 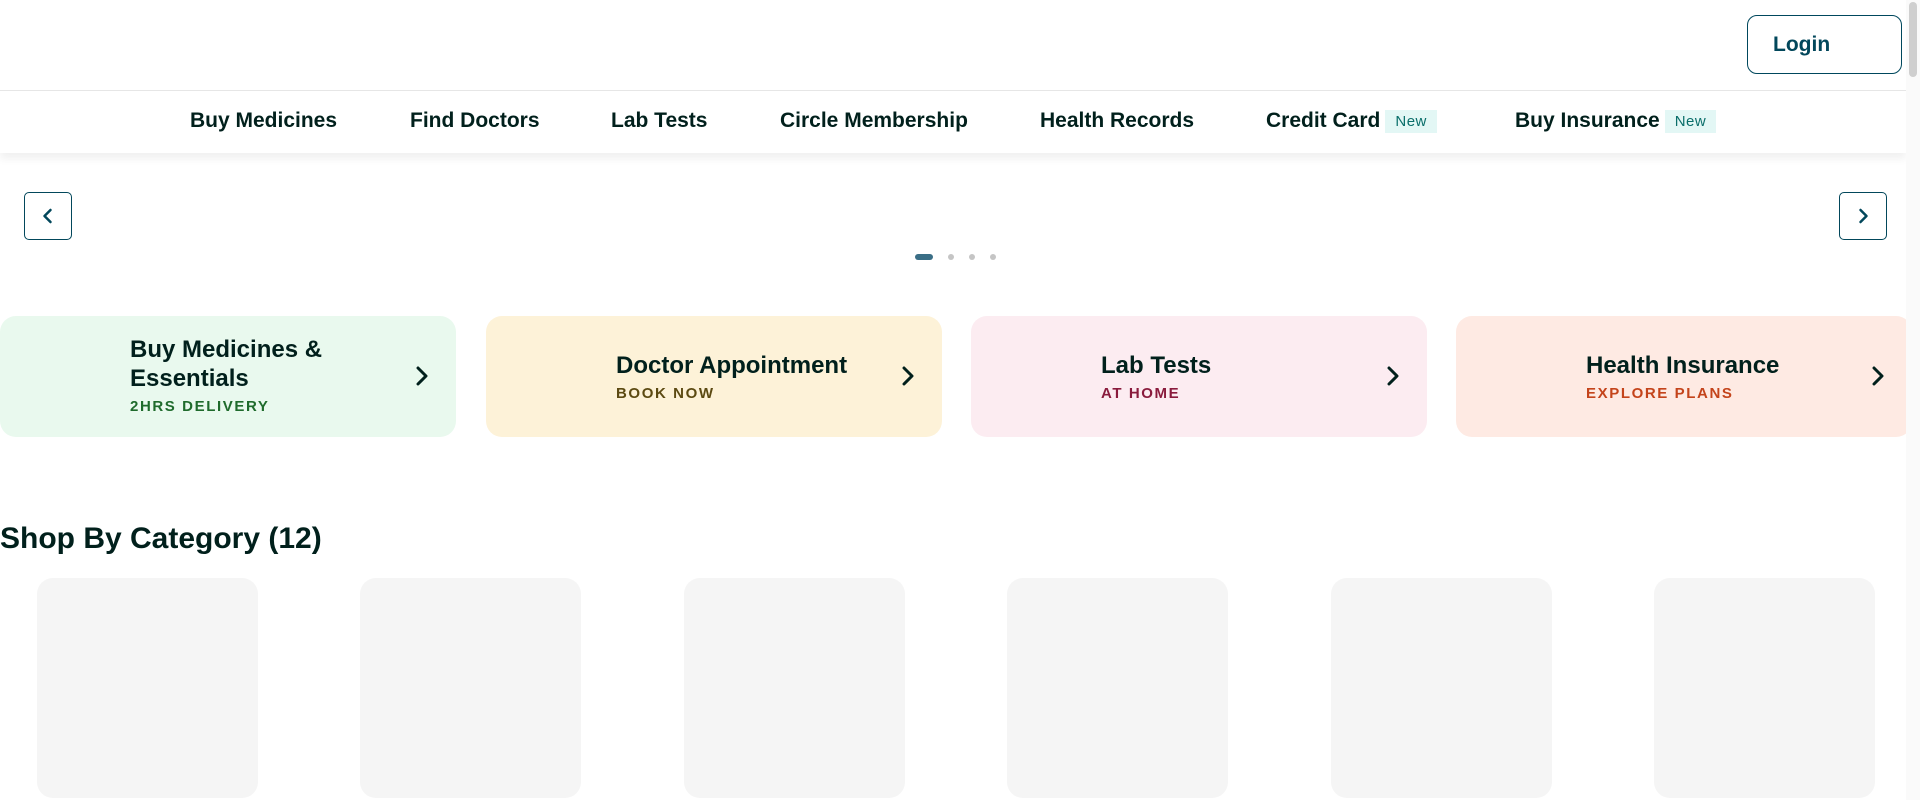 I want to click on nav-item-credit-card: Credit Card New, so click(x=1351, y=121).